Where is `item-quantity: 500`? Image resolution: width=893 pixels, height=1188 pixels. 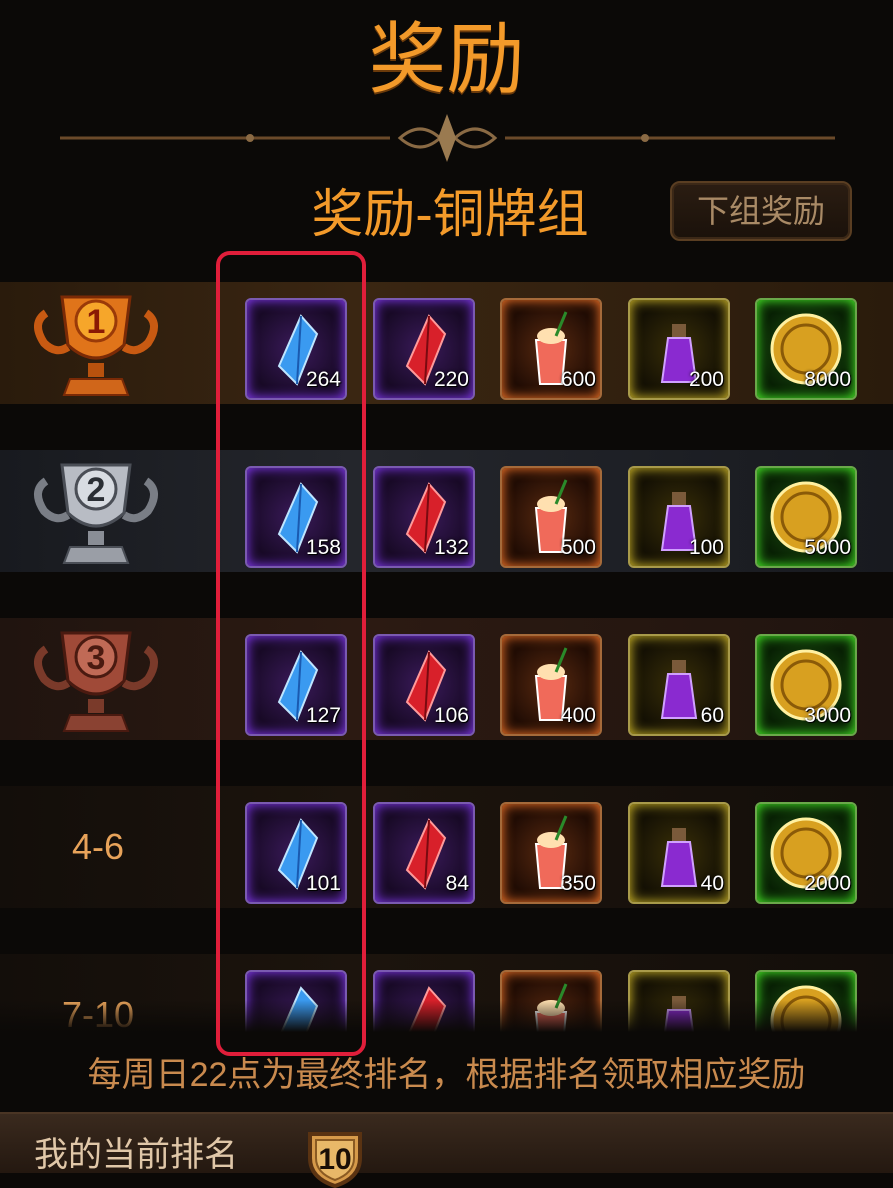
item-quantity: 500 is located at coordinates (578, 547).